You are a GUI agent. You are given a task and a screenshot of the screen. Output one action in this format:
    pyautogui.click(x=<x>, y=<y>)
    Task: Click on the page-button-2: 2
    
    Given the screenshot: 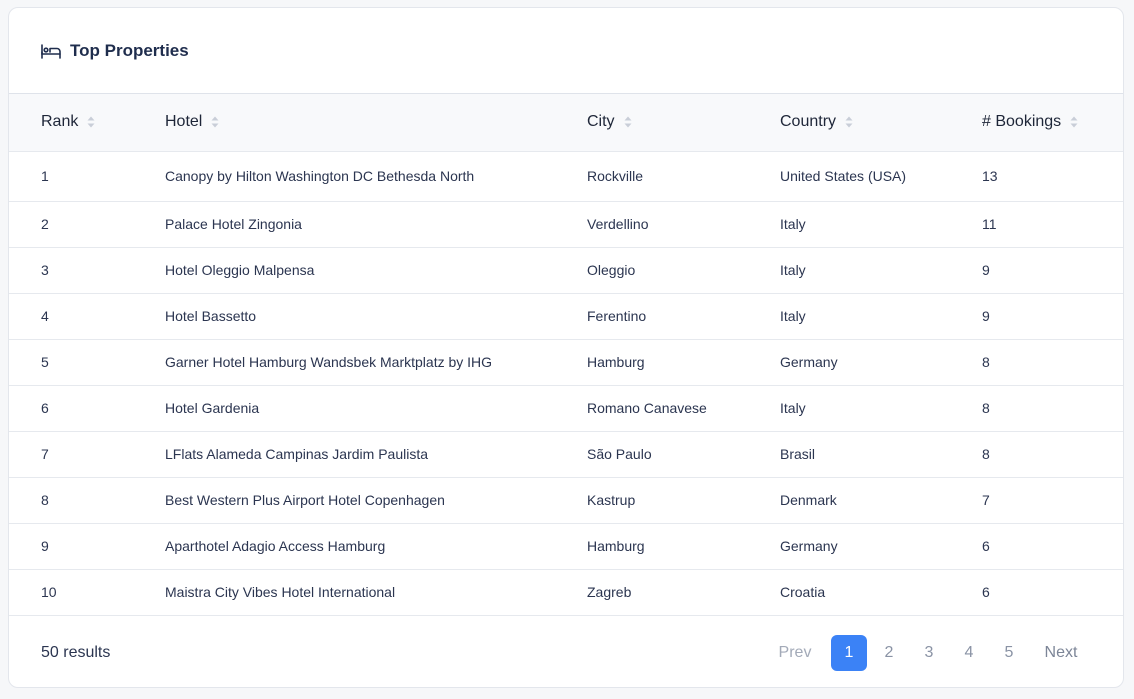 What is the action you would take?
    pyautogui.click(x=889, y=653)
    